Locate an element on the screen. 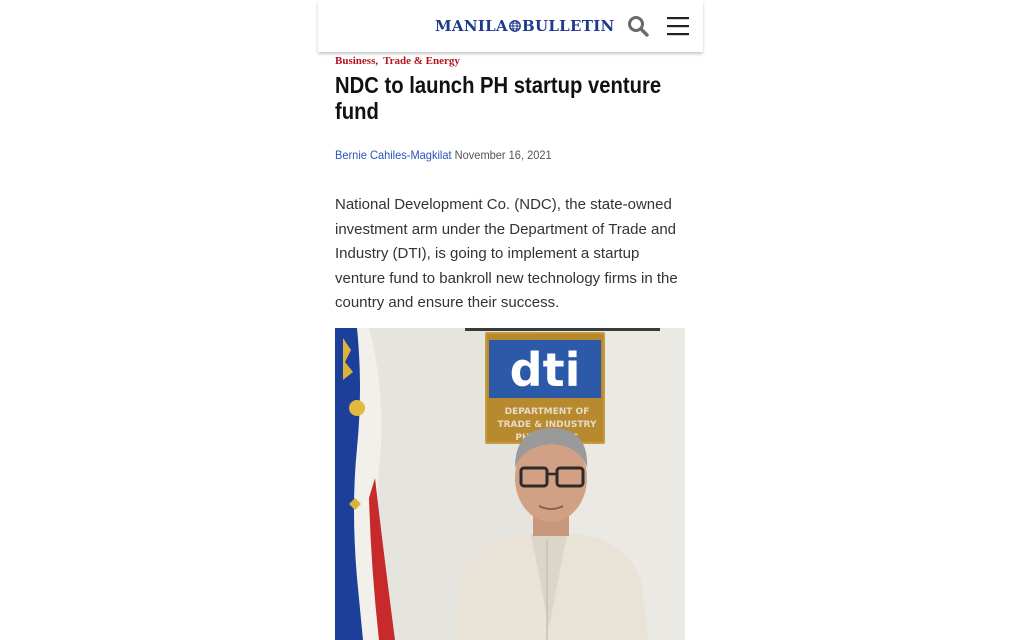 The width and height of the screenshot is (1024, 640). hamburger-menu-icon is located at coordinates (678, 26).